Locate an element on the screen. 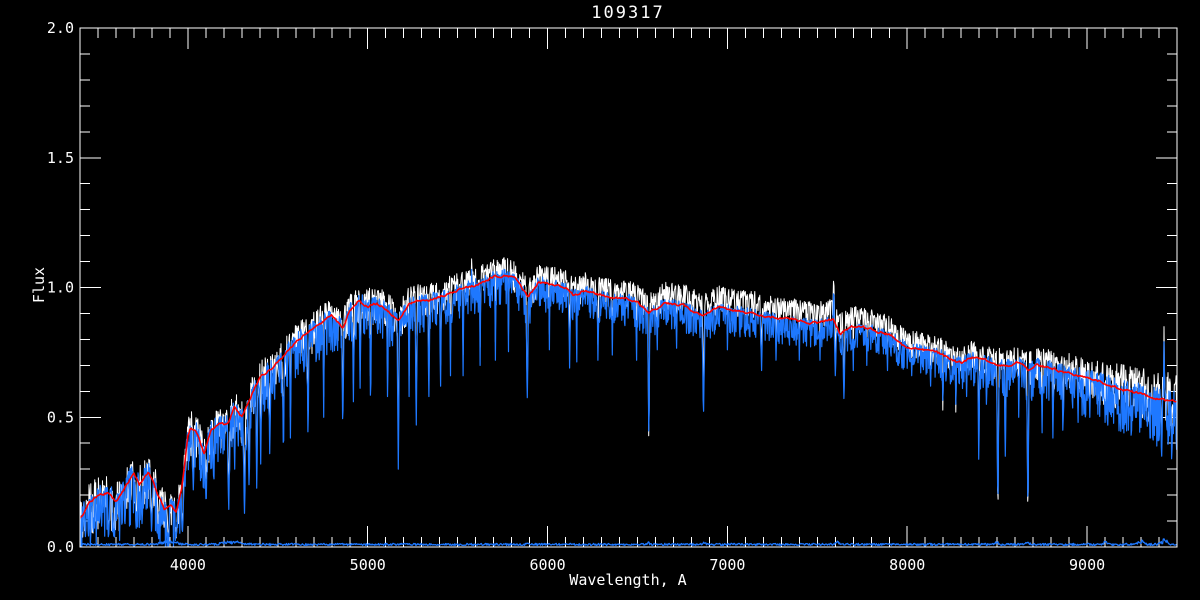  x-tick-label: 4000 is located at coordinates (188, 565).